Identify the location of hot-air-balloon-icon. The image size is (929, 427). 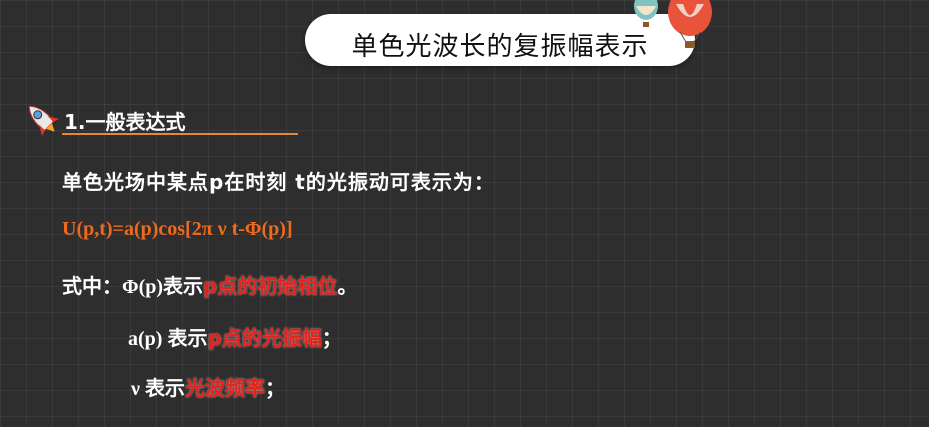
(673, 24).